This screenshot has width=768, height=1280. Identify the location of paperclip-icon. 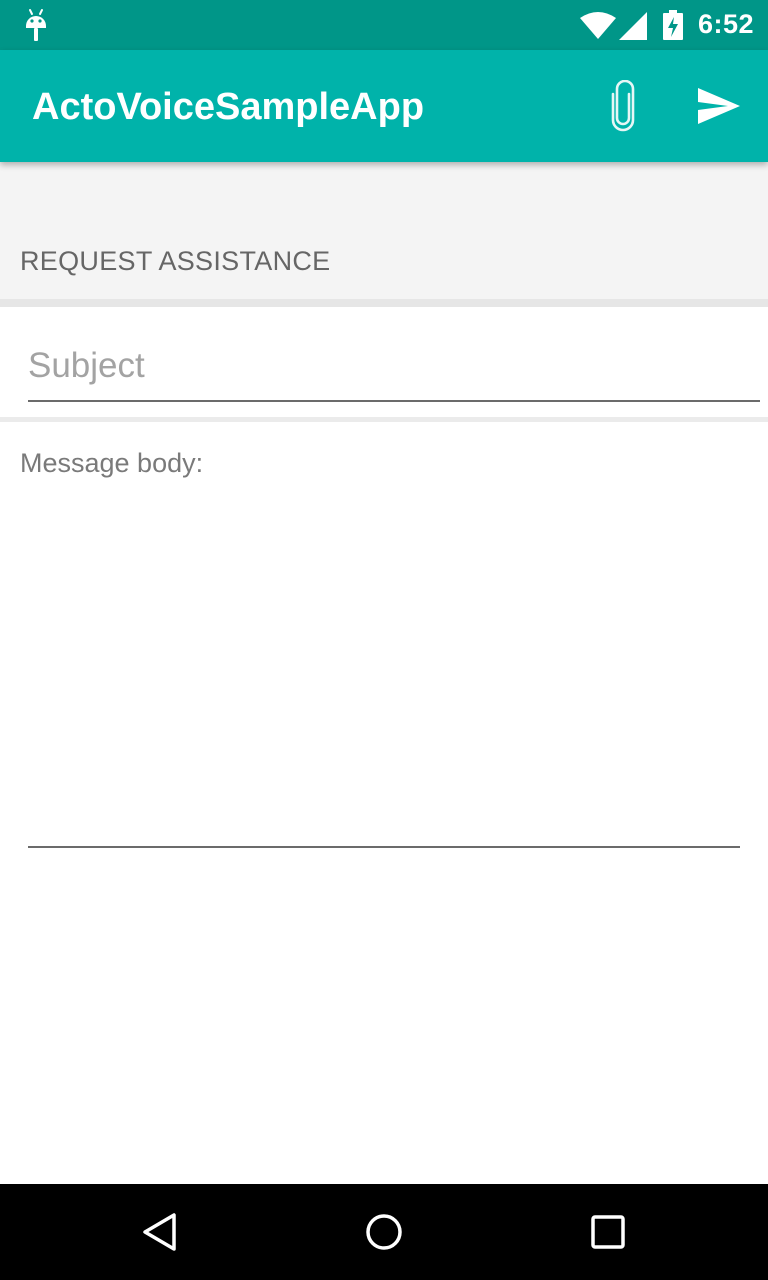
(623, 105).